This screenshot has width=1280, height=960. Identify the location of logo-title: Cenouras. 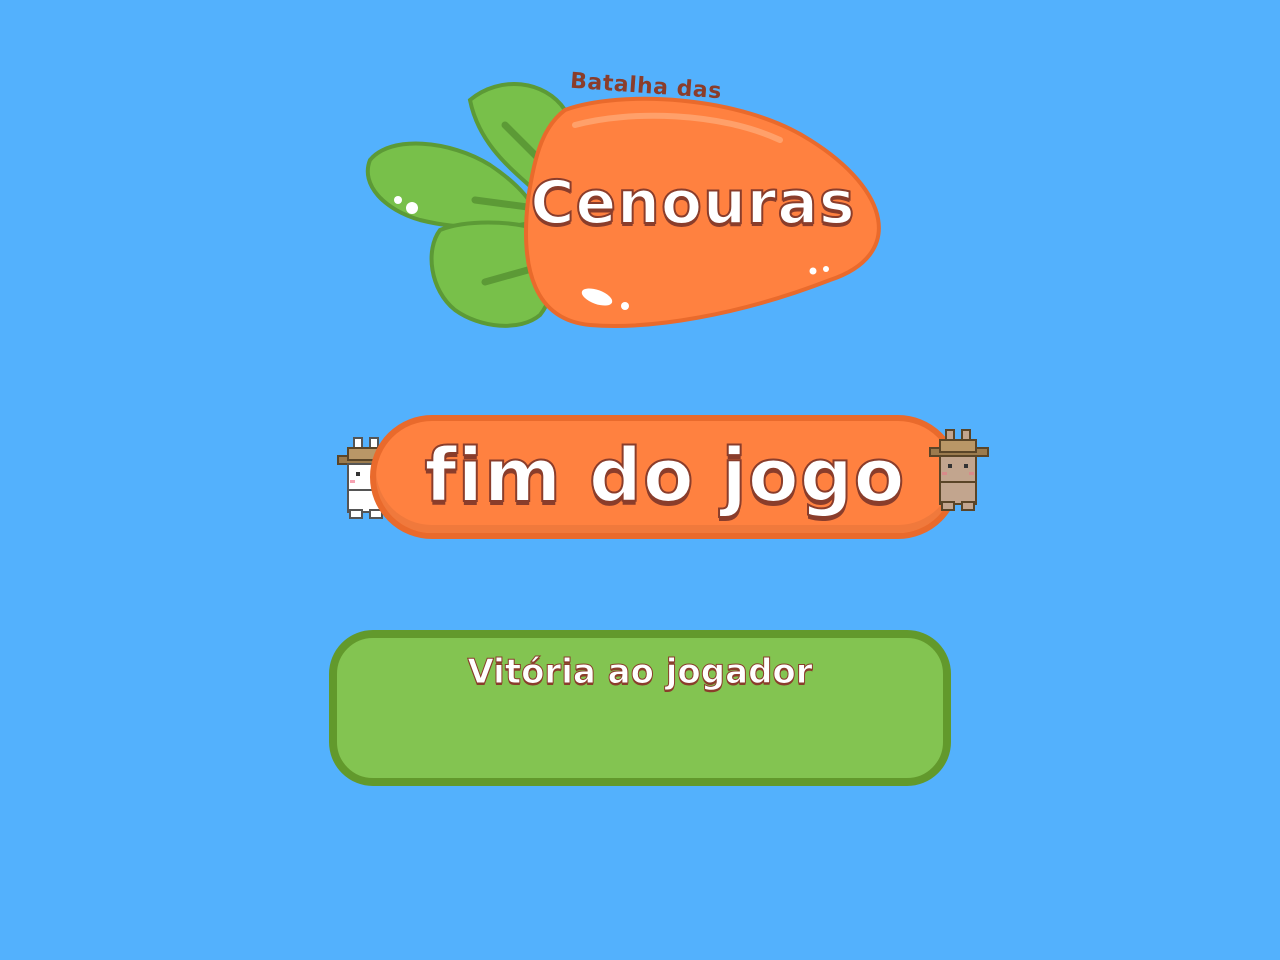
(692, 203).